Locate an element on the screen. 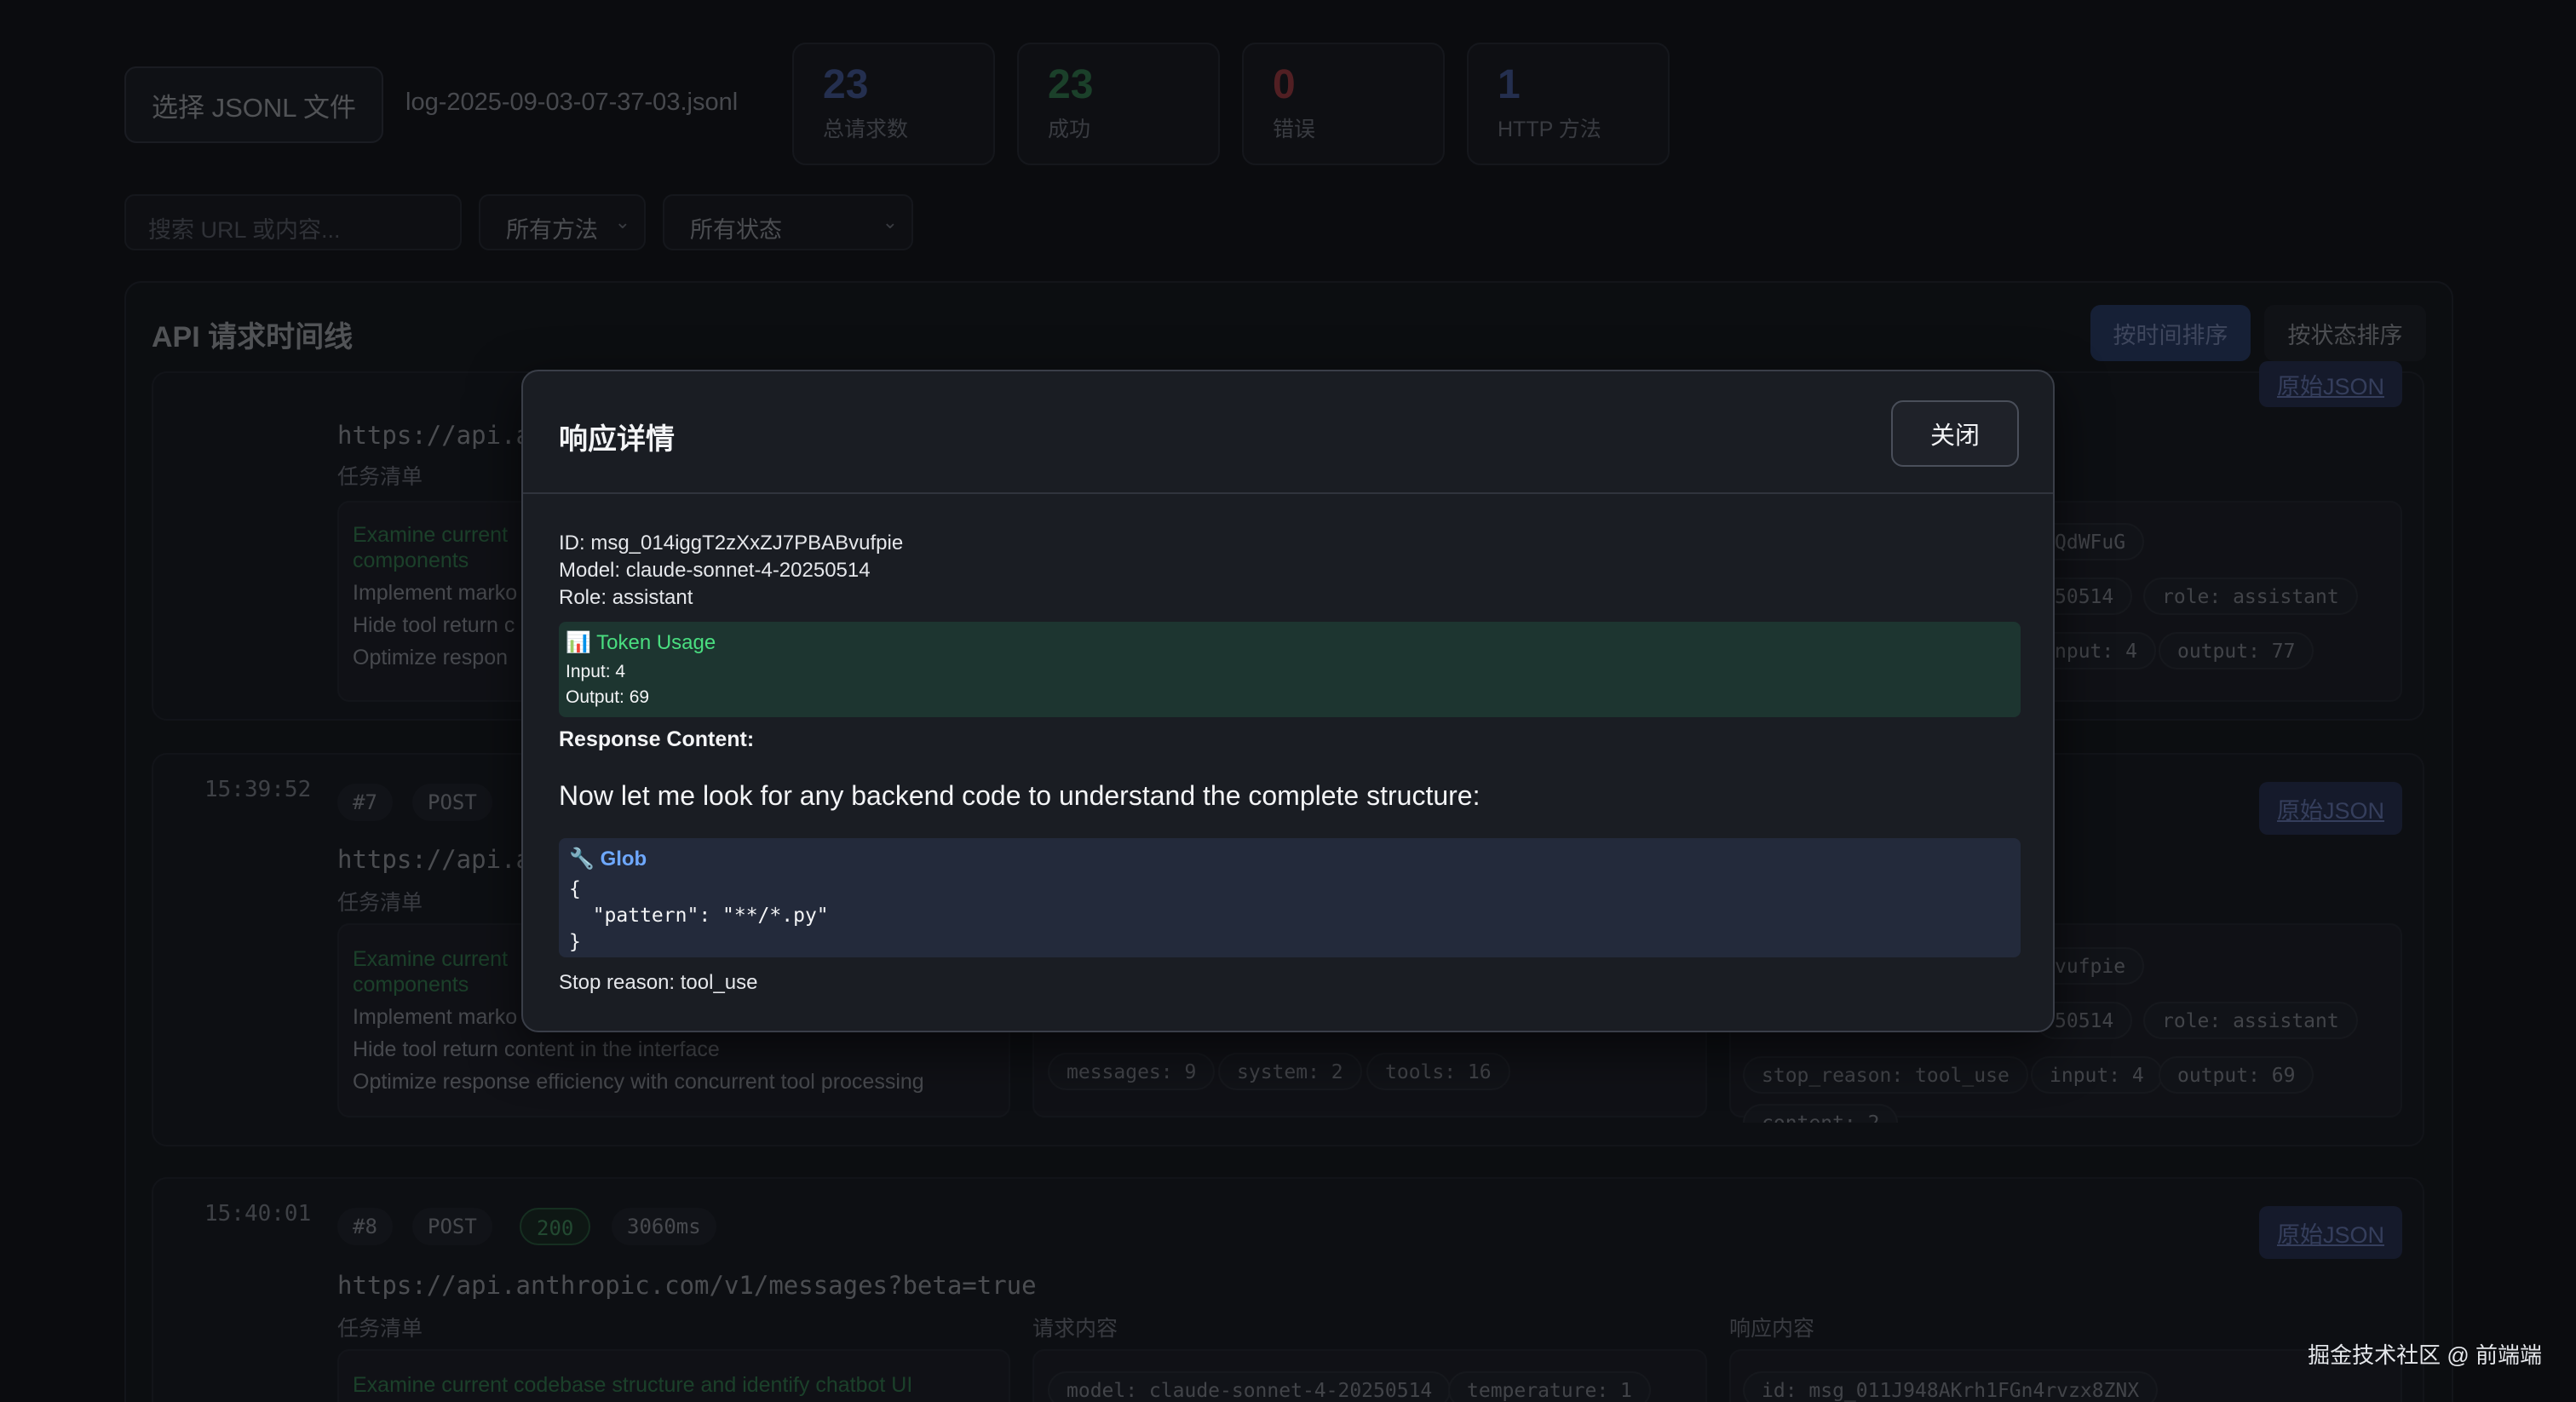  stat-success: 23 成功 is located at coordinates (1119, 104).